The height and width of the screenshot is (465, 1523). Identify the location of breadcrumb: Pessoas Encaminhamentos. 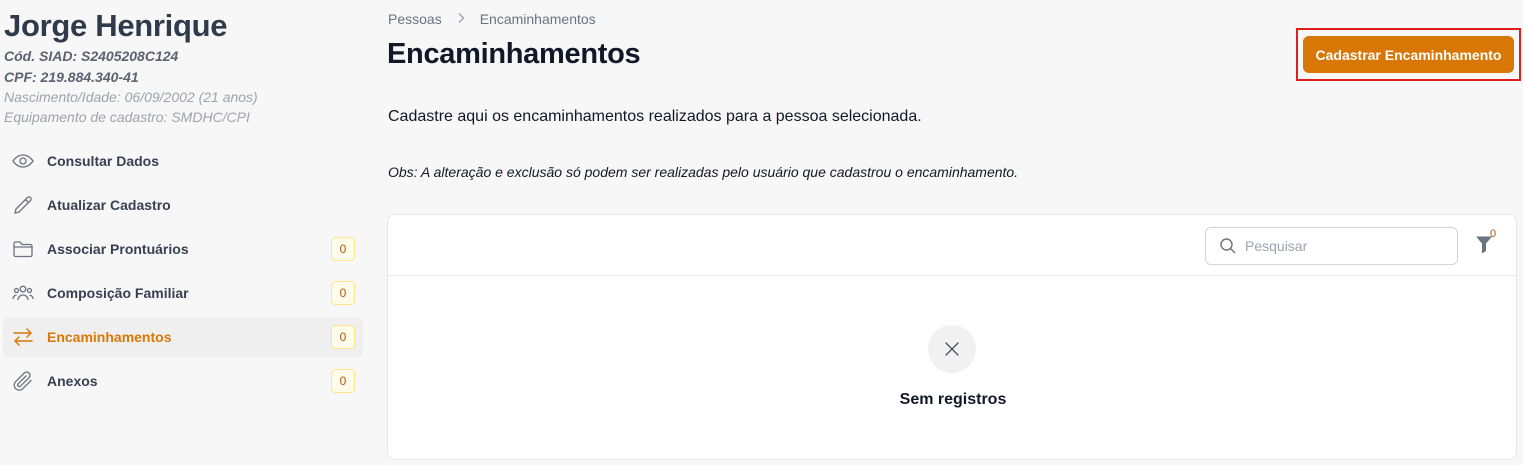
(492, 19).